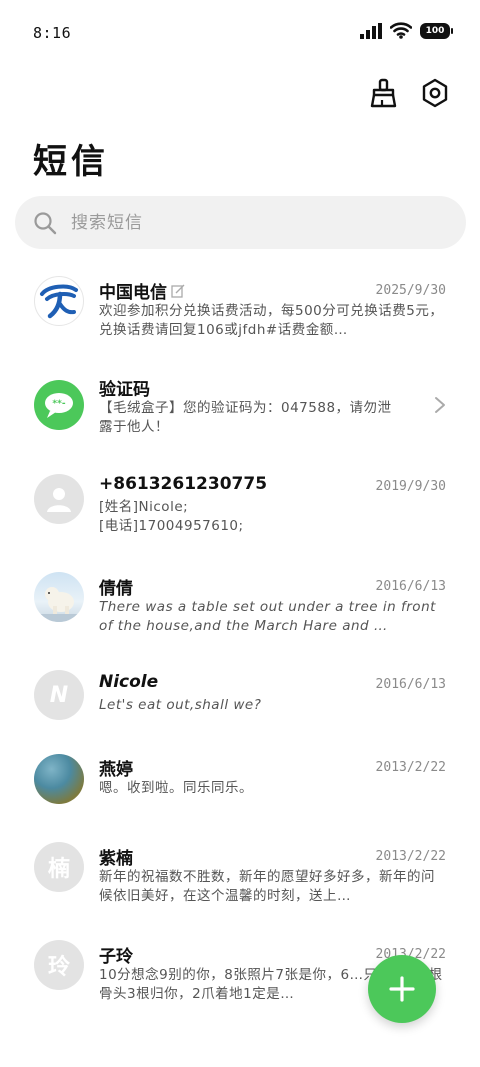  I want to click on contact-name: 验证码, so click(124, 387).